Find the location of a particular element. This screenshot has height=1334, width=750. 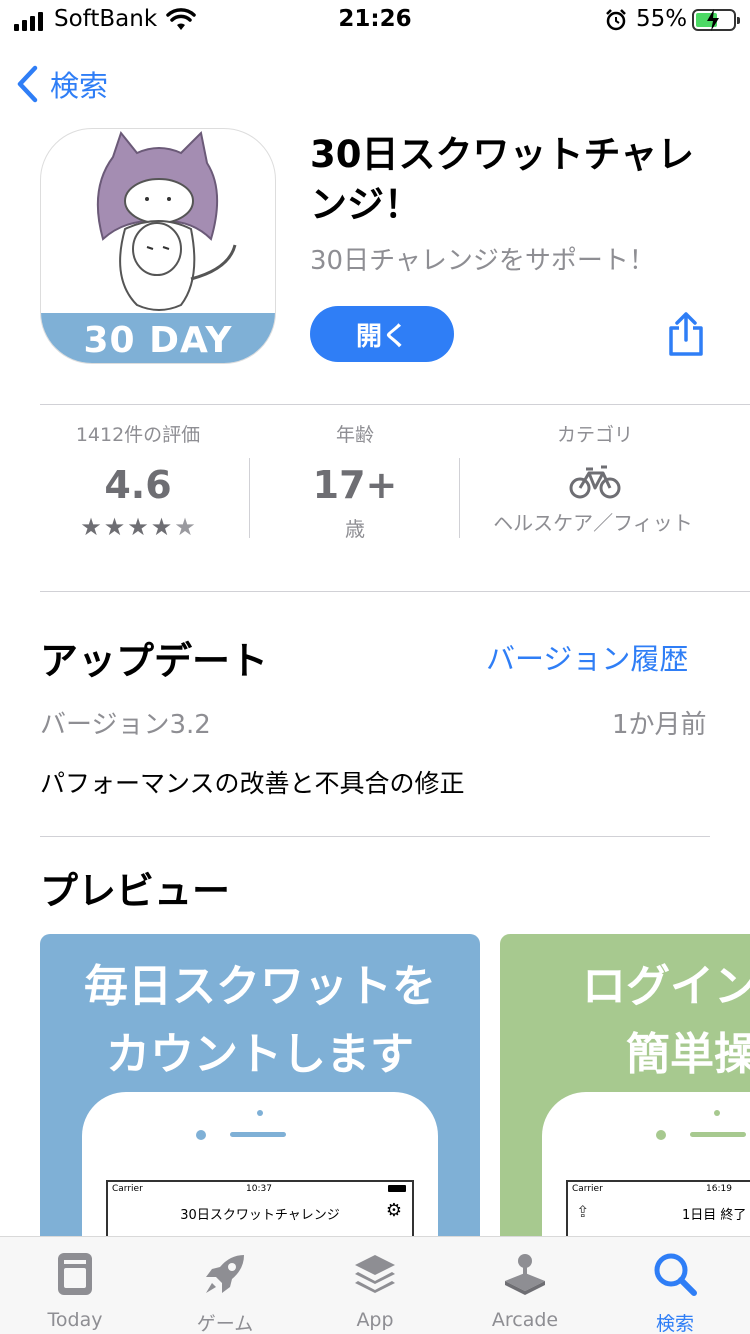

battery-icon is located at coordinates (716, 20).